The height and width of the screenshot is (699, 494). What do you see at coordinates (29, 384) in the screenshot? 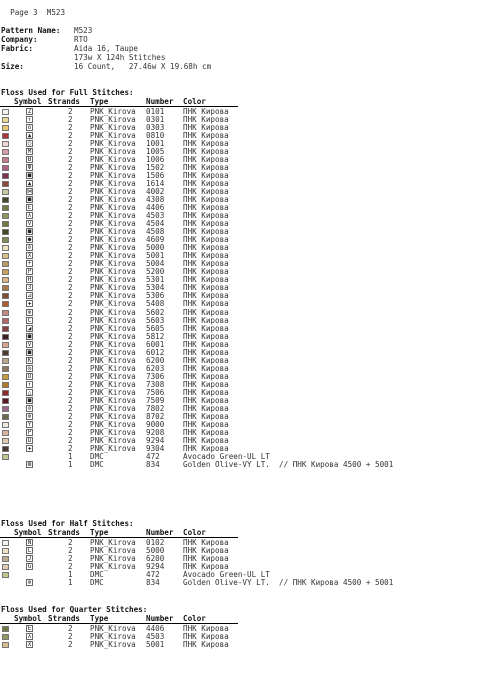
I see `chart-symbol: ↑` at bounding box center [29, 384].